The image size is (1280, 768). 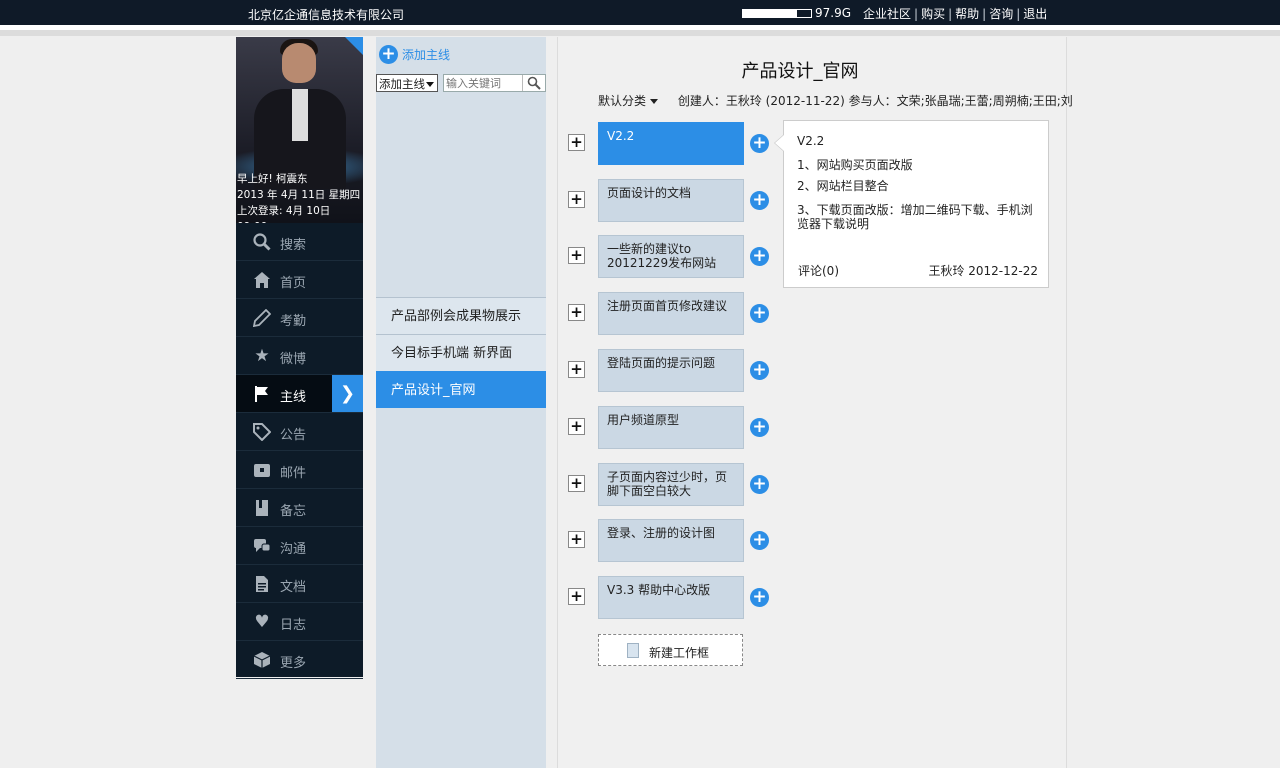 I want to click on category-dropdown: 默认分类, so click(x=628, y=101).